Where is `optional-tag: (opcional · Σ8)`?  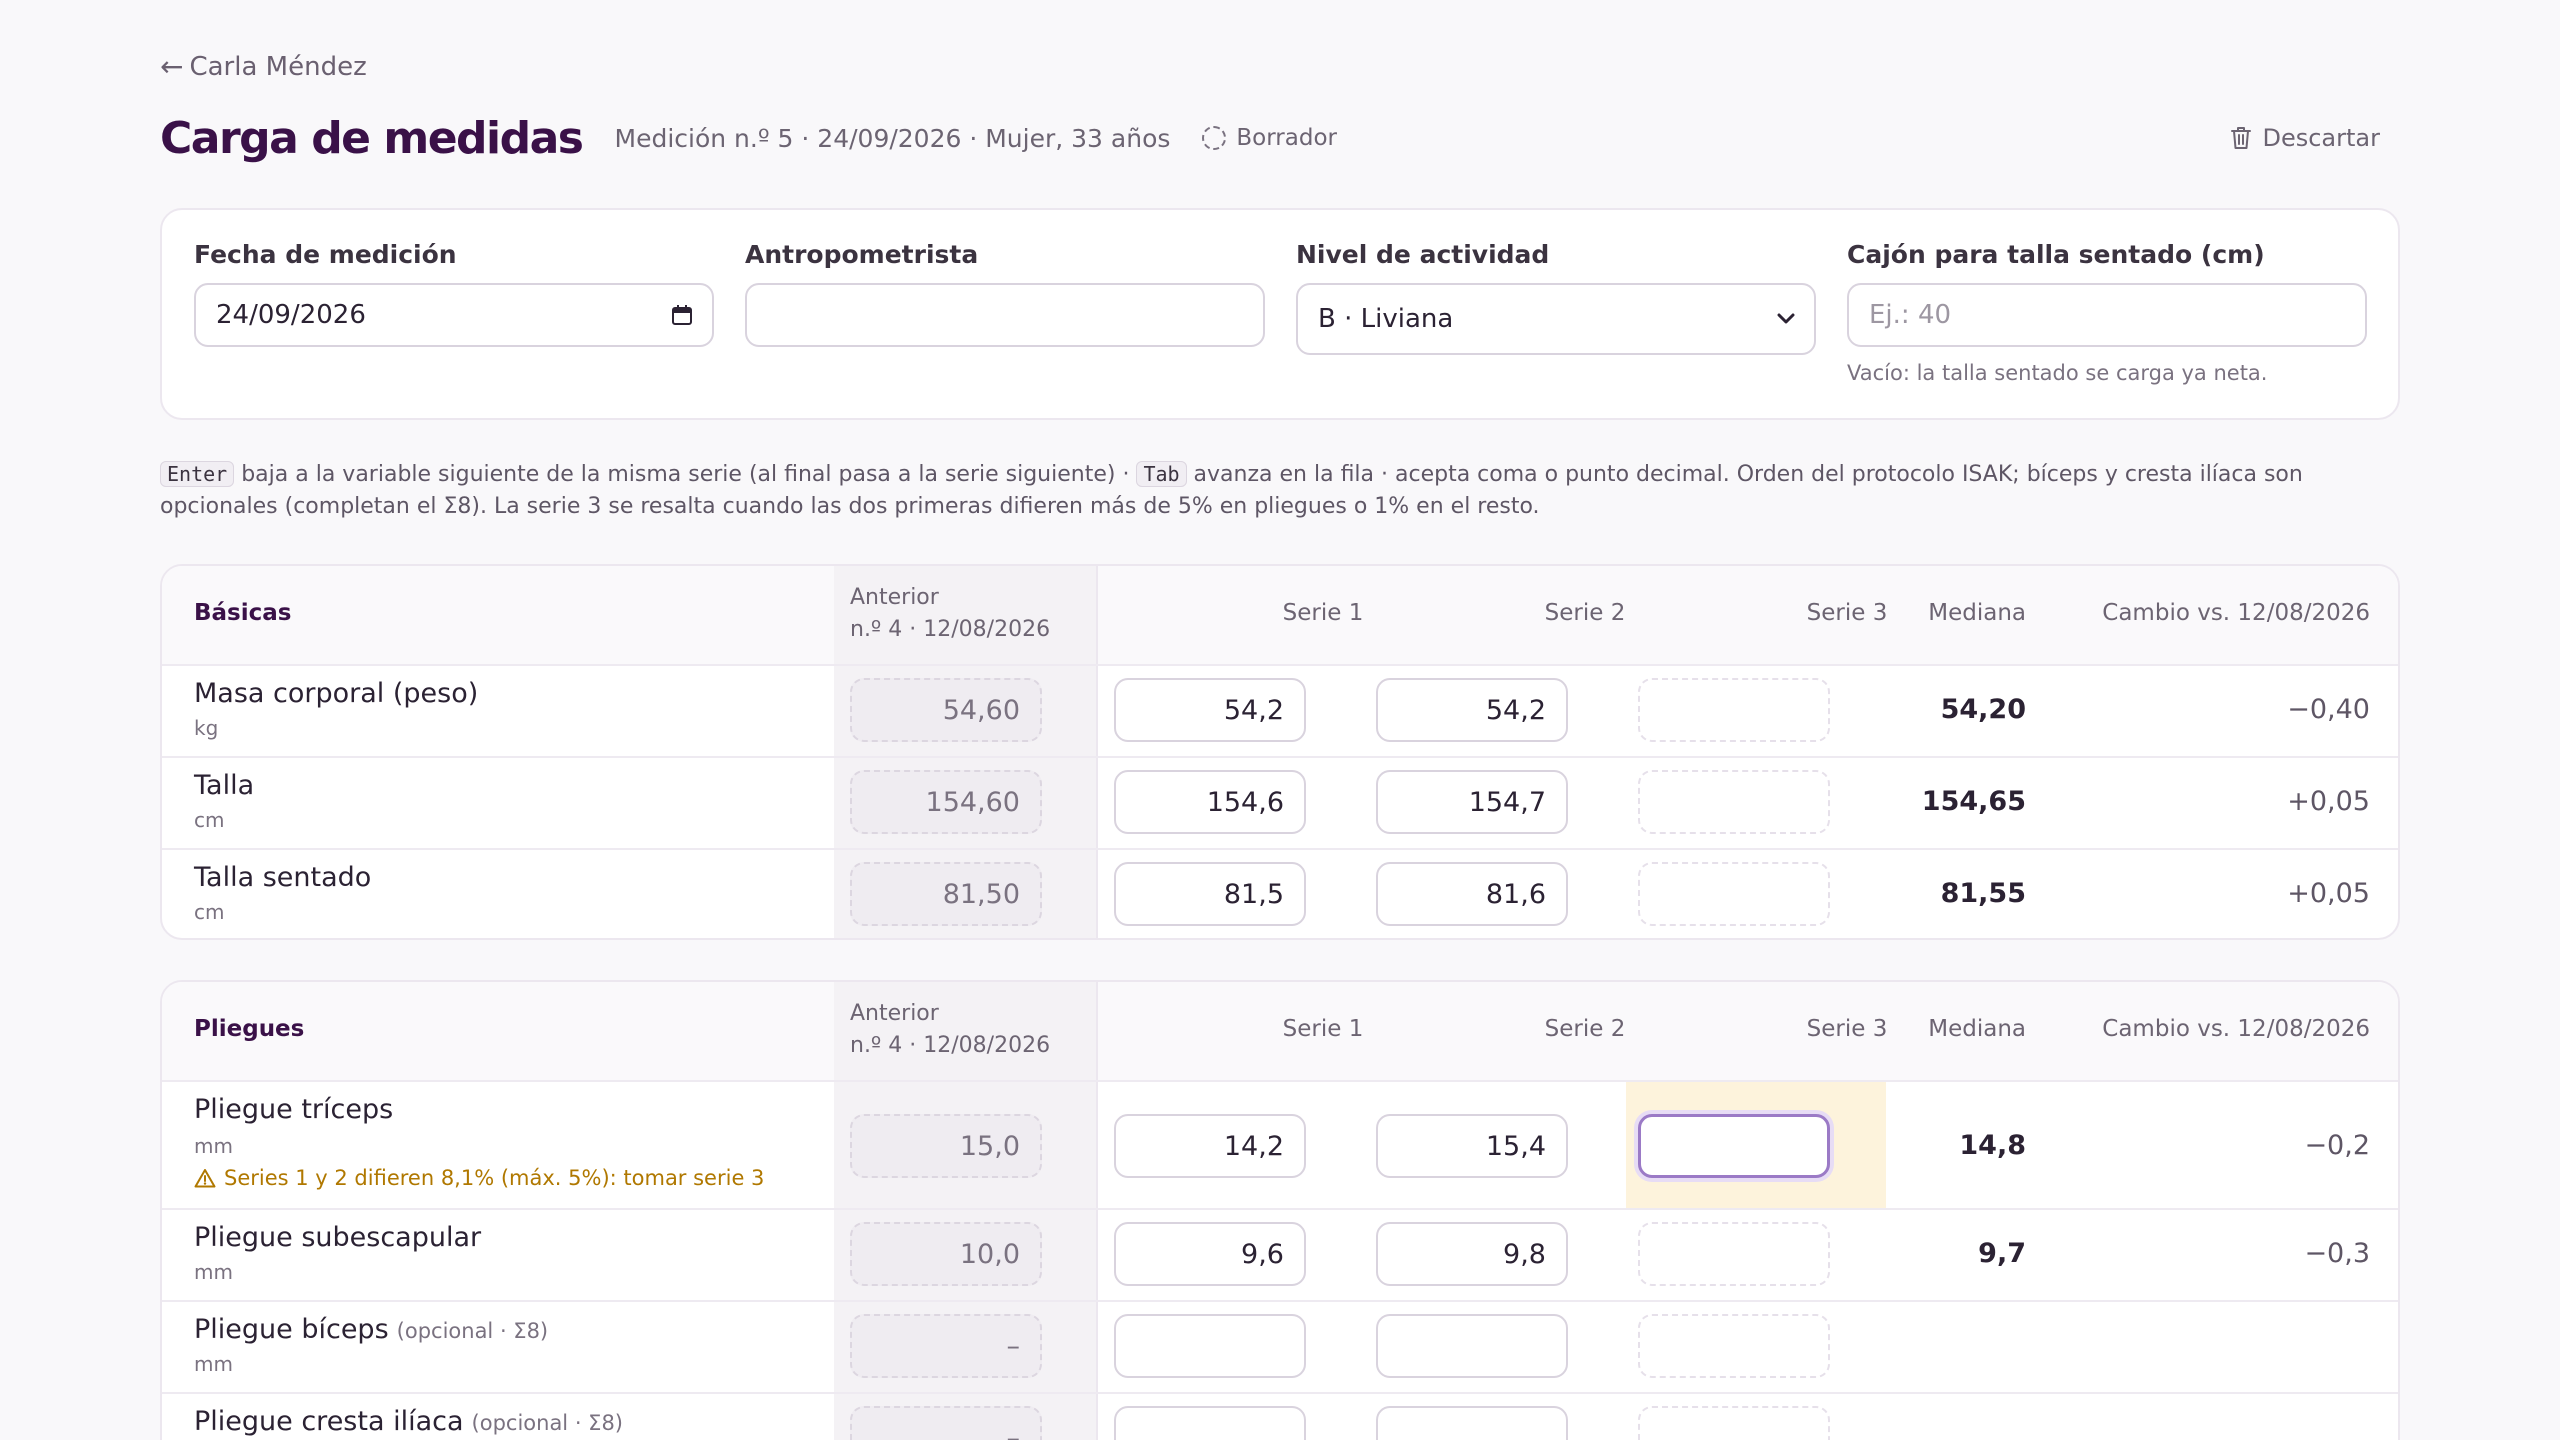
optional-tag: (opcional · Σ8) is located at coordinates (472, 1331).